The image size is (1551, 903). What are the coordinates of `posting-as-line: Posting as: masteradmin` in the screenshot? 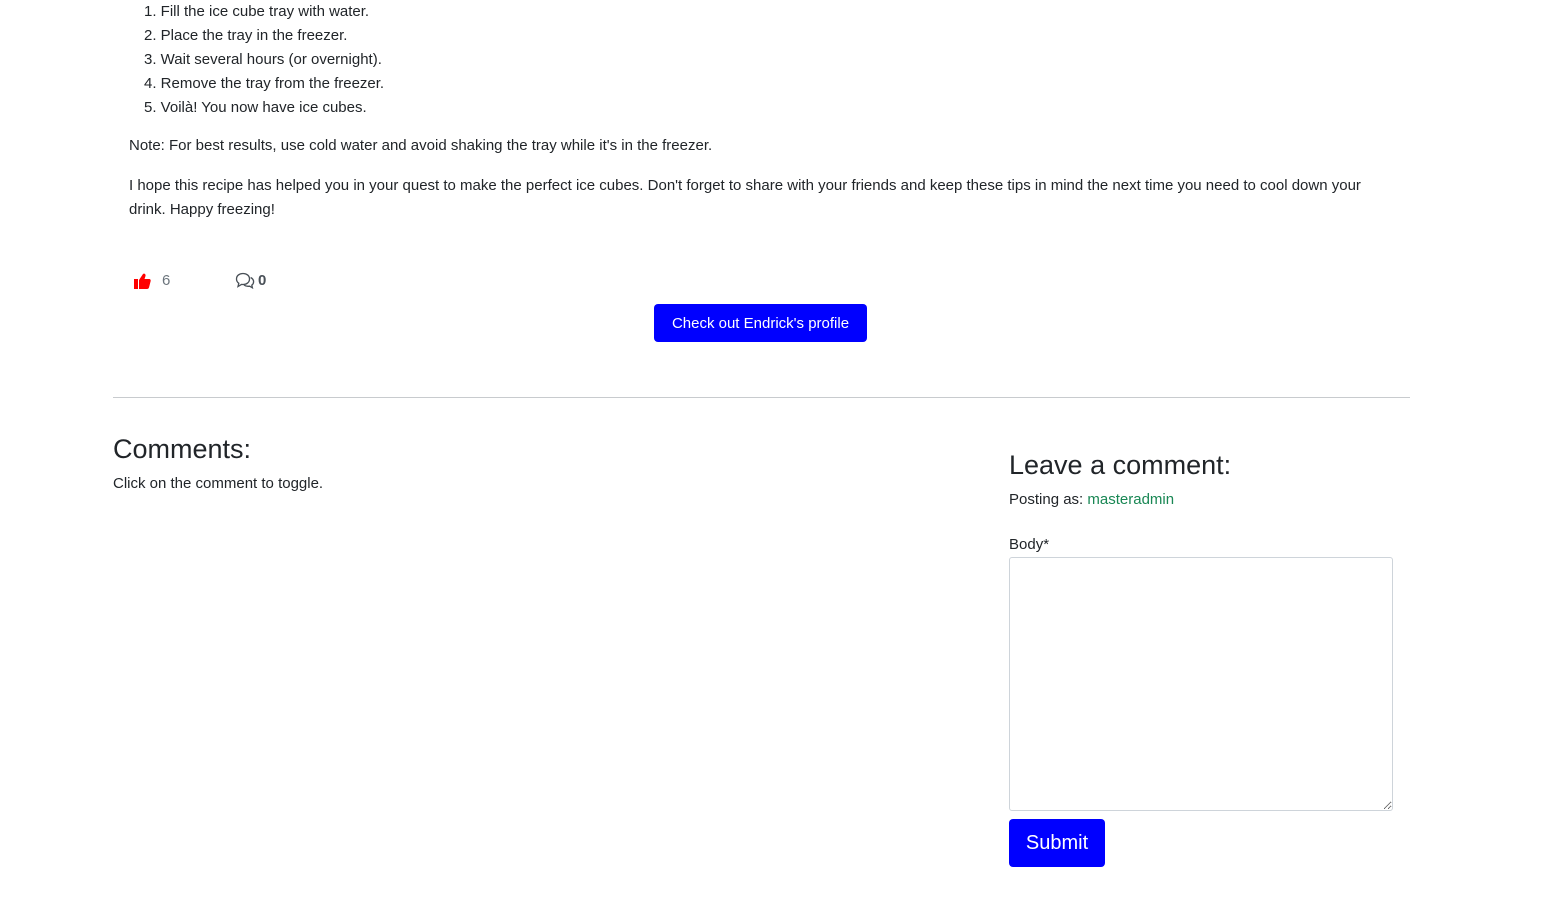 It's located at (1091, 500).